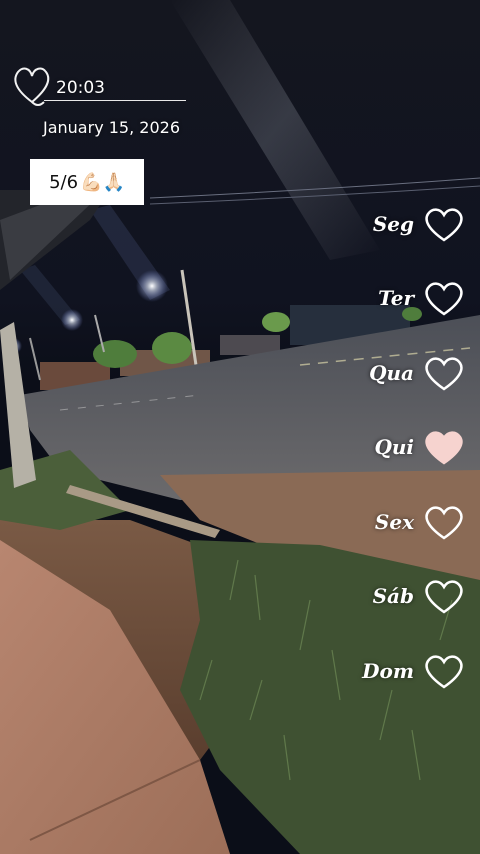 The image size is (480, 854). I want to click on progress-sticker: 5/6 💪🏻🙏🏻, so click(87, 182).